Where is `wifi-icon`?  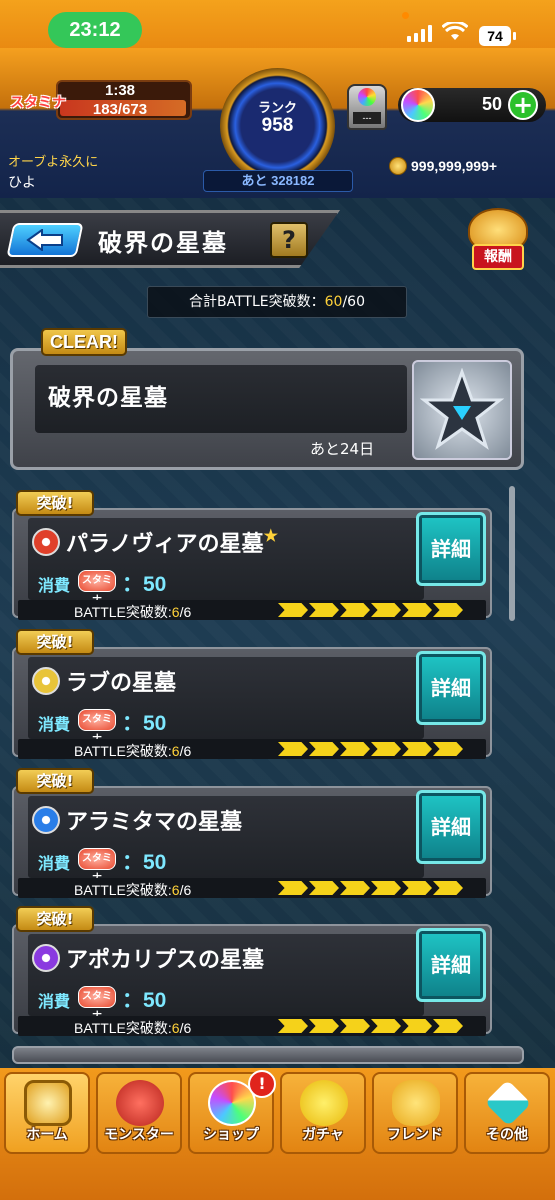 wifi-icon is located at coordinates (455, 31).